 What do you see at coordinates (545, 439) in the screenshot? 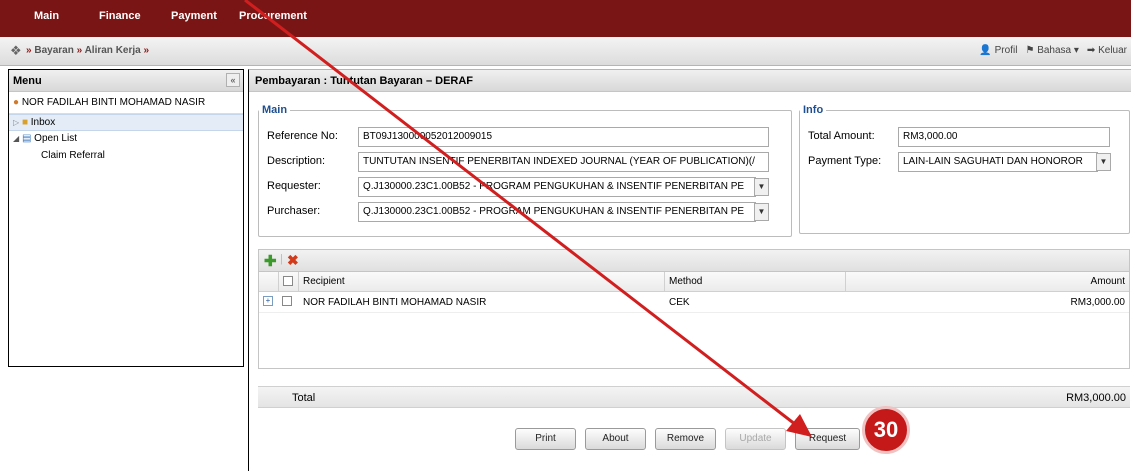
I see `print-button: Print` at bounding box center [545, 439].